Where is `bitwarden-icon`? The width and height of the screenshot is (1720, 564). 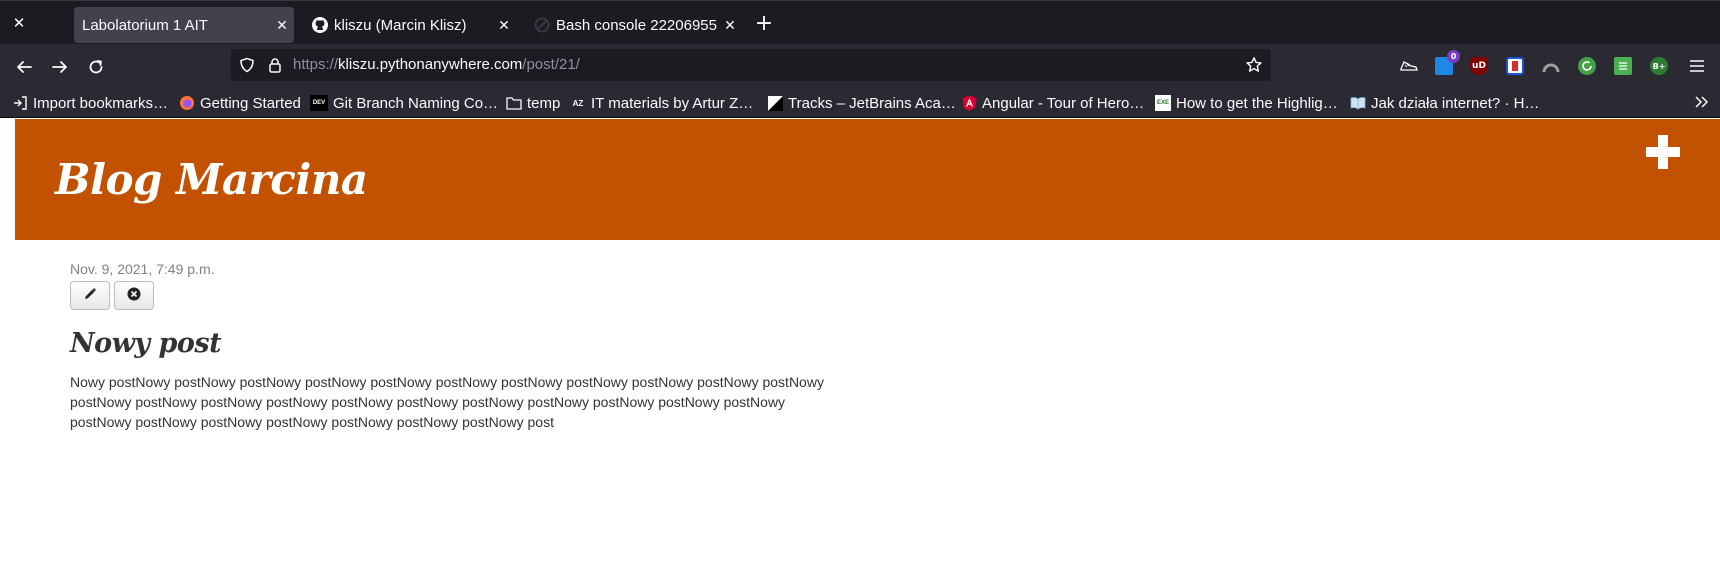
bitwarden-icon is located at coordinates (1515, 66).